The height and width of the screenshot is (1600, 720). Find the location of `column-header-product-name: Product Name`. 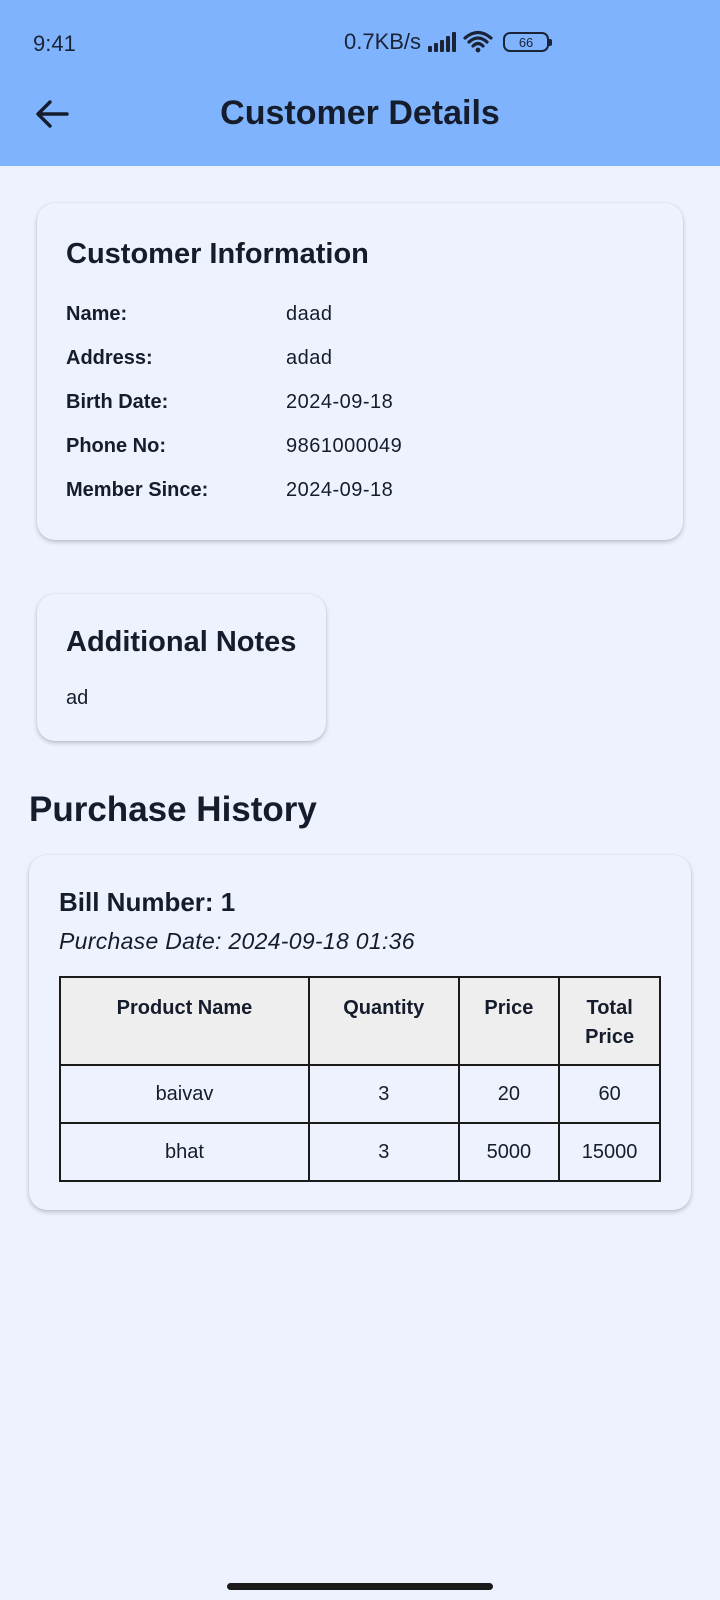

column-header-product-name: Product Name is located at coordinates (184, 1021).